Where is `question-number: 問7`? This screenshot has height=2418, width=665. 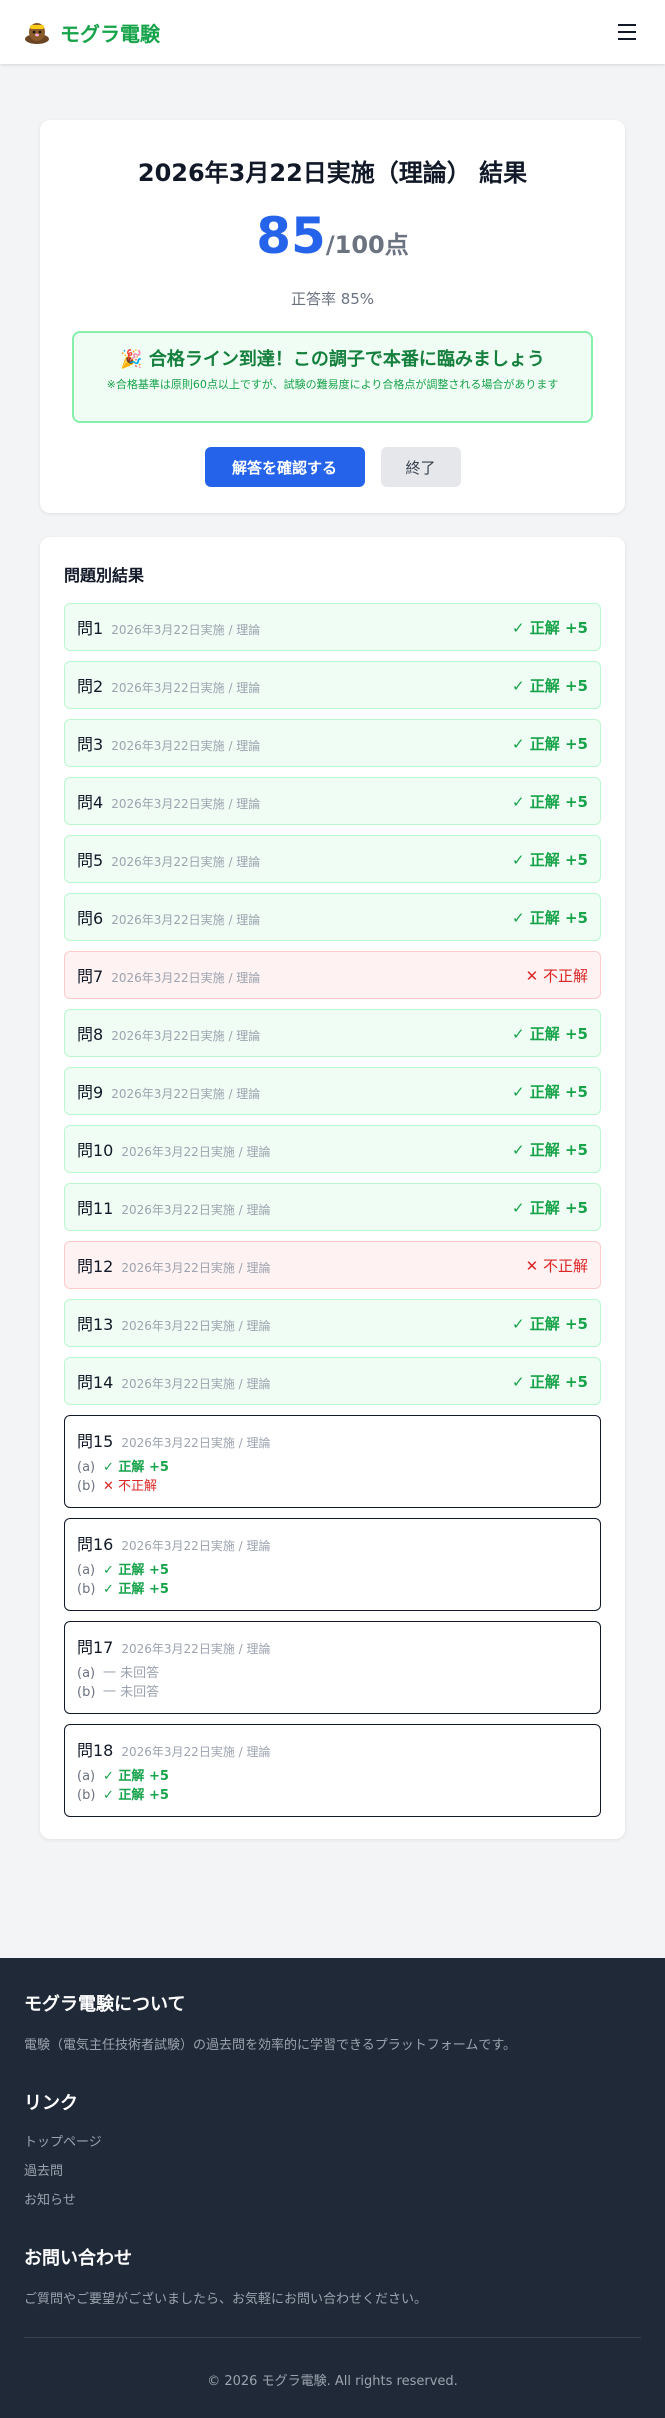 question-number: 問7 is located at coordinates (90, 976).